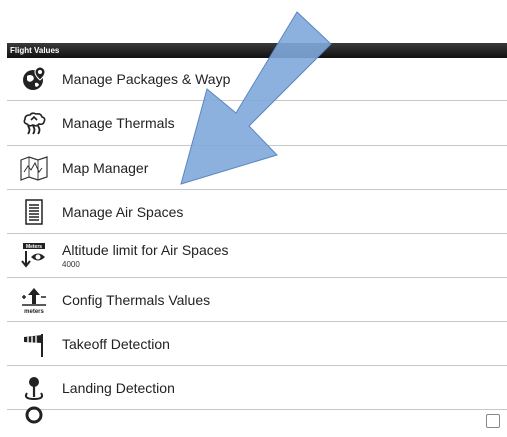  What do you see at coordinates (146, 78) in the screenshot?
I see `item-label: Manage Packages & Wayp` at bounding box center [146, 78].